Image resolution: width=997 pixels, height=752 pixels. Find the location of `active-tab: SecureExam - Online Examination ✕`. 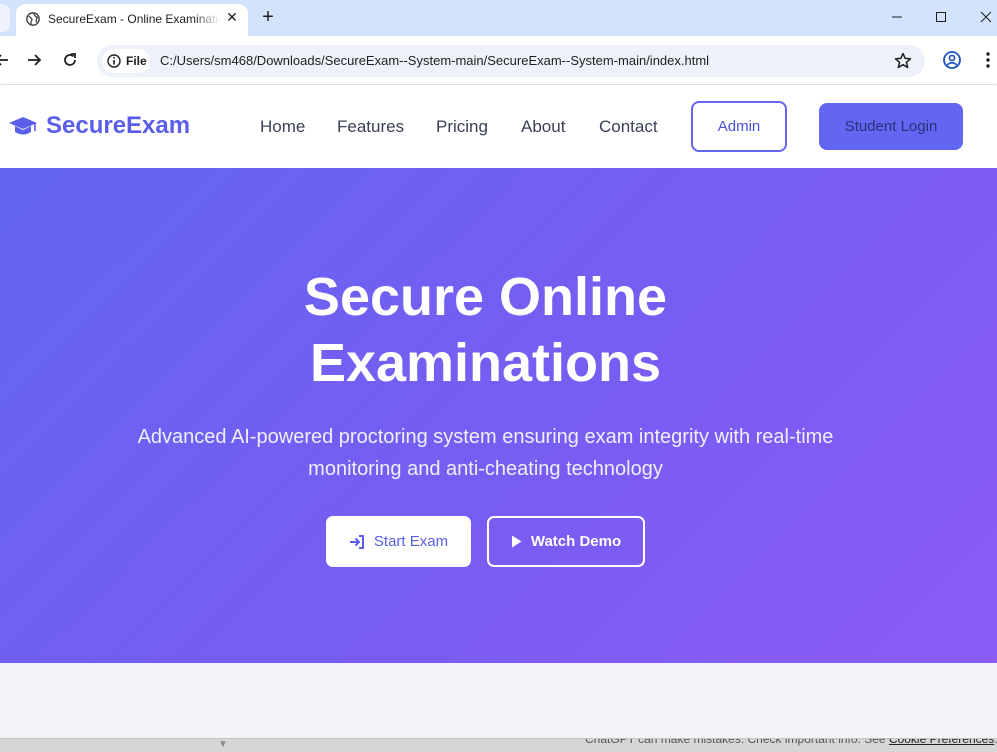

active-tab: SecureExam - Online Examination ✕ is located at coordinates (132, 20).